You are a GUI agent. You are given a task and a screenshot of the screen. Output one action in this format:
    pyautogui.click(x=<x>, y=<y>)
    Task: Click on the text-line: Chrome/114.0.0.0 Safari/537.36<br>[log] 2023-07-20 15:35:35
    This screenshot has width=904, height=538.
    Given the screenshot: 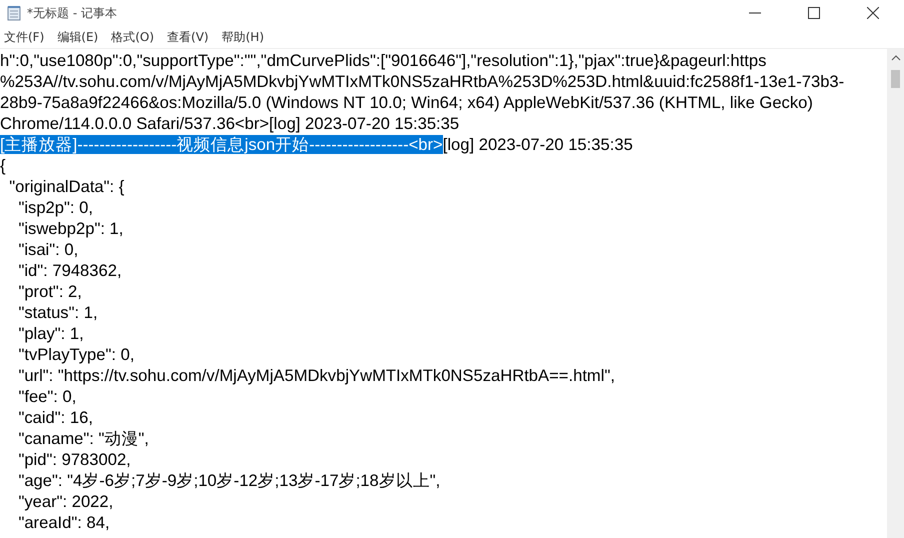 What is the action you would take?
    pyautogui.click(x=230, y=123)
    